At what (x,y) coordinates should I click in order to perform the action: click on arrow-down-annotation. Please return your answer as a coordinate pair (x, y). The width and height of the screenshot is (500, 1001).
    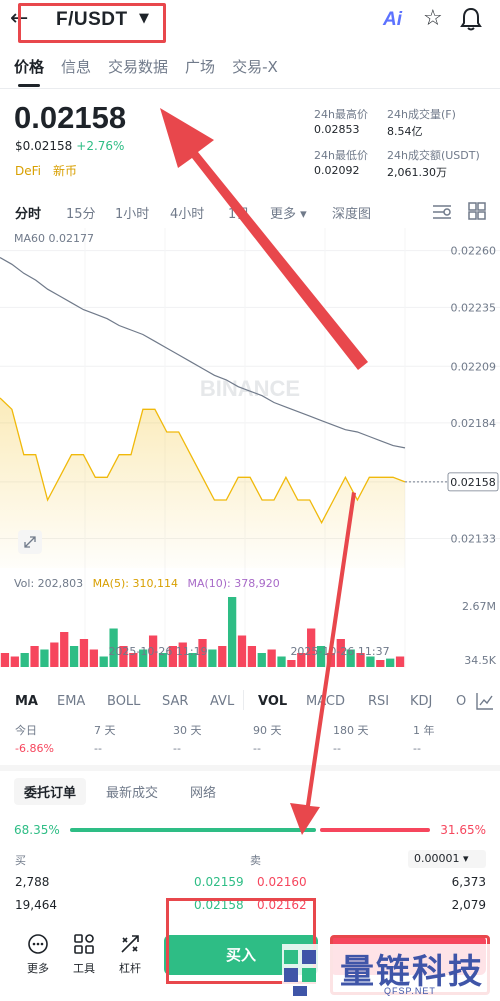
    Looking at the image, I should click on (323, 663).